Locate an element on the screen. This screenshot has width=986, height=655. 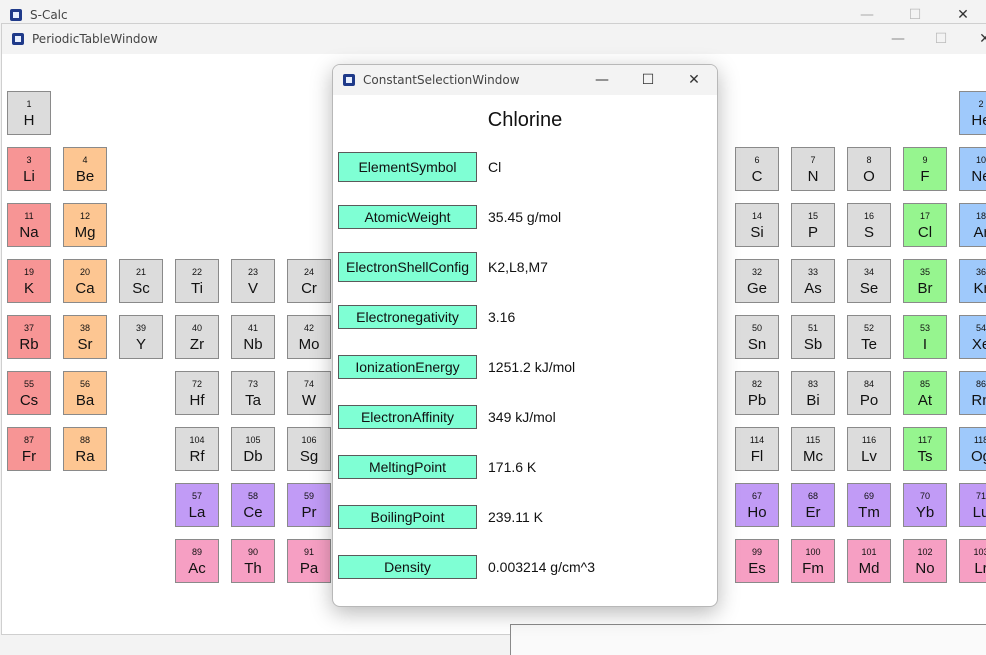
element-cell-f: 9F is located at coordinates (925, 169).